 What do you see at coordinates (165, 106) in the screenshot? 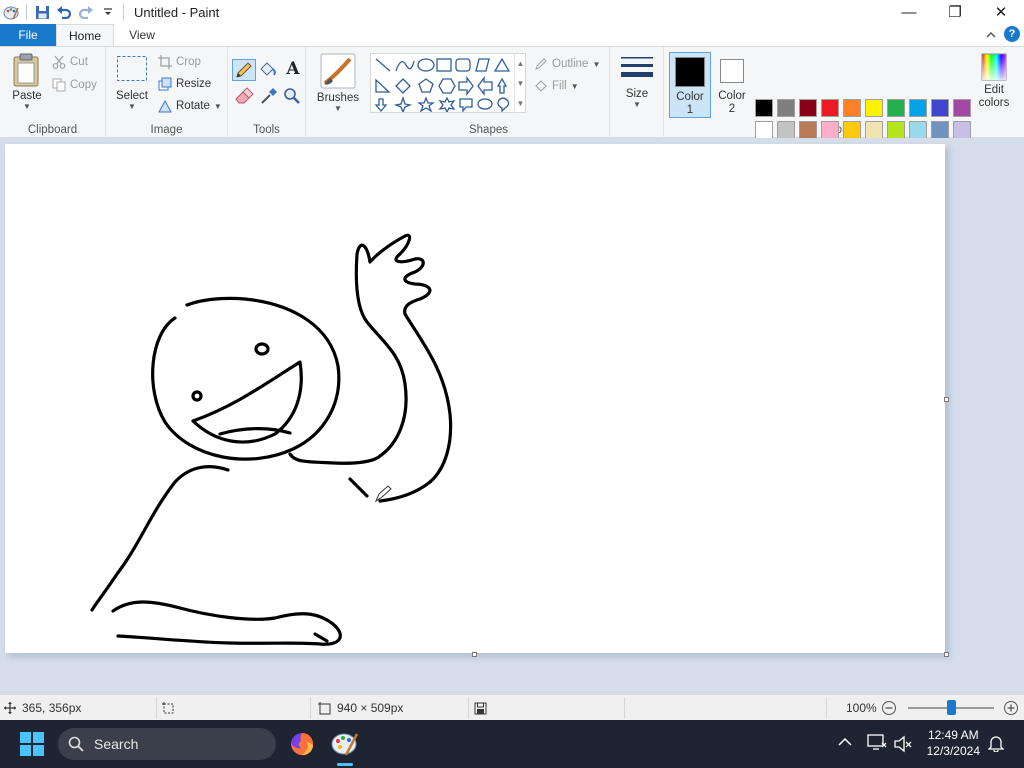
I see `rotate-icon` at bounding box center [165, 106].